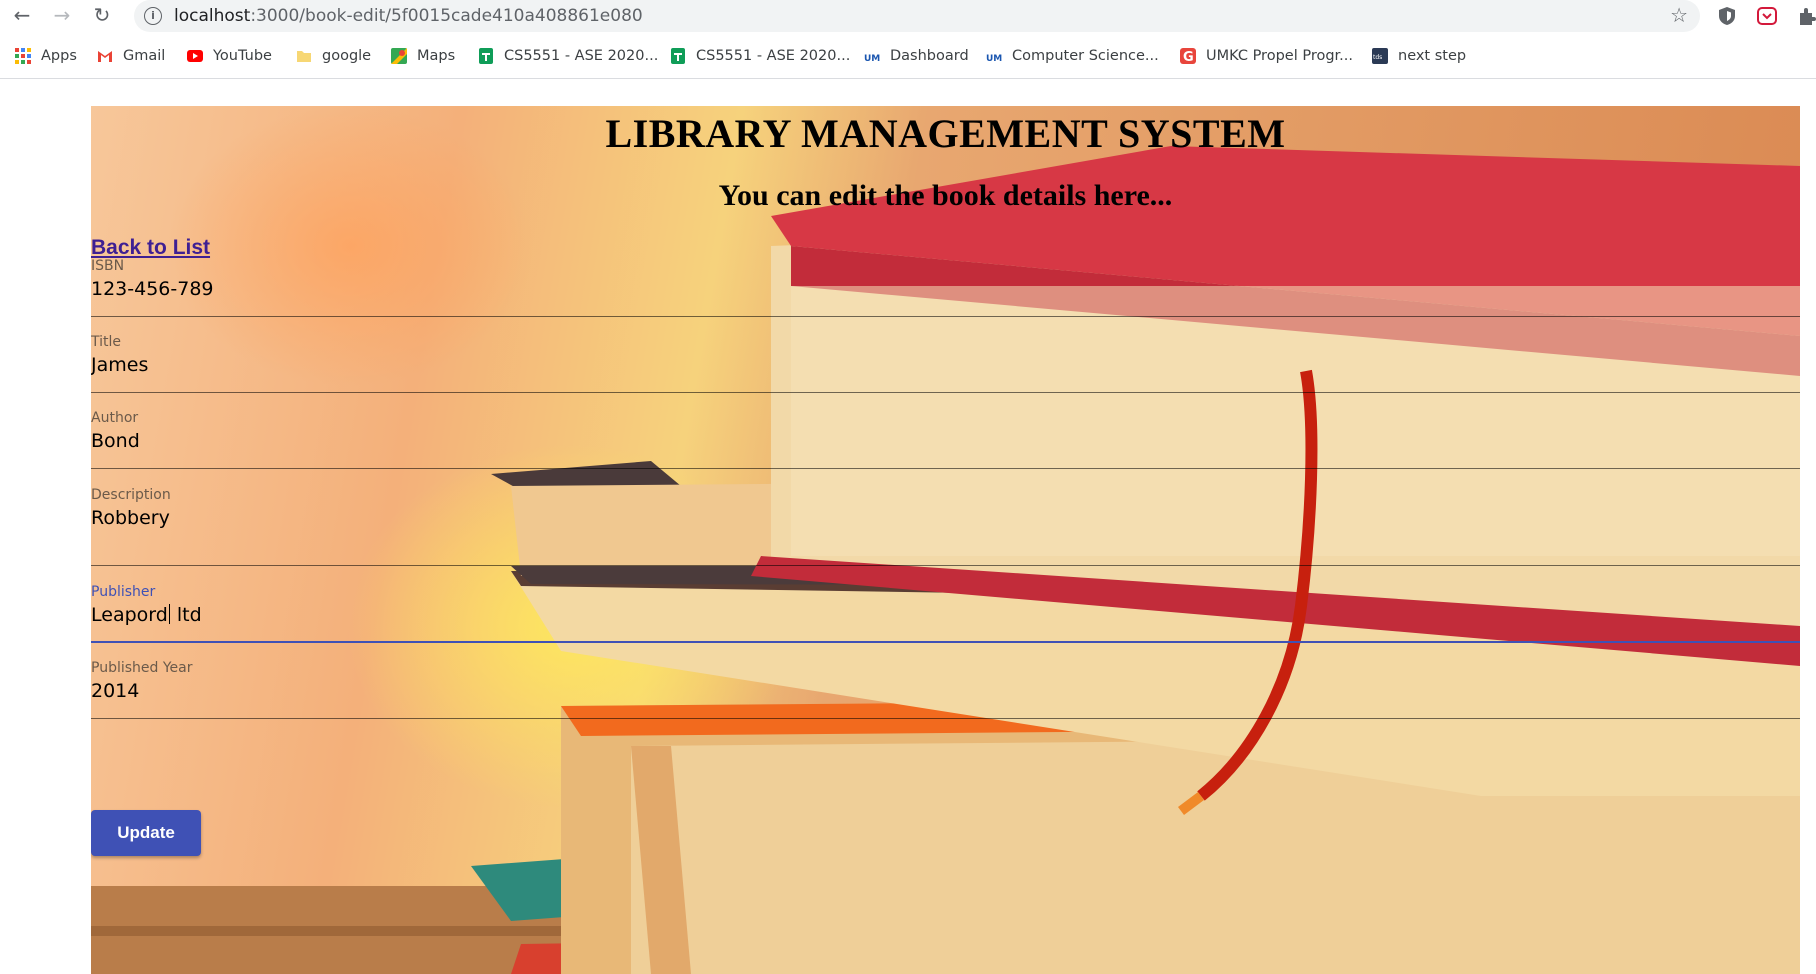 This screenshot has height=974, width=1816. What do you see at coordinates (129, 615) in the screenshot?
I see `publisher-value-before-caret: Leapord` at bounding box center [129, 615].